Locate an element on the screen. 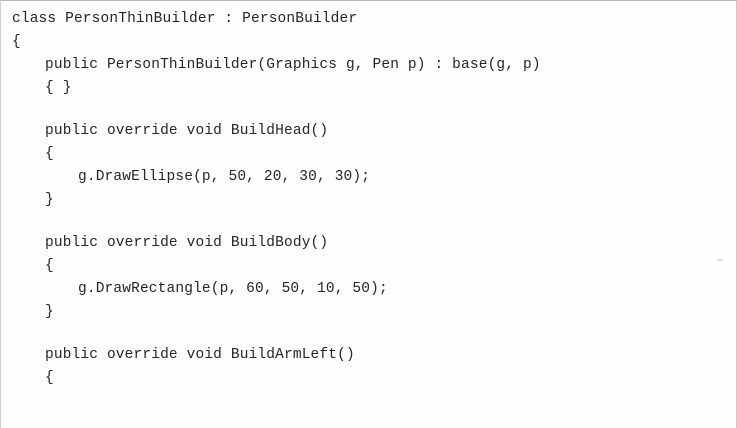  build-head-signature-line: public override void BuildHead() is located at coordinates (187, 131).